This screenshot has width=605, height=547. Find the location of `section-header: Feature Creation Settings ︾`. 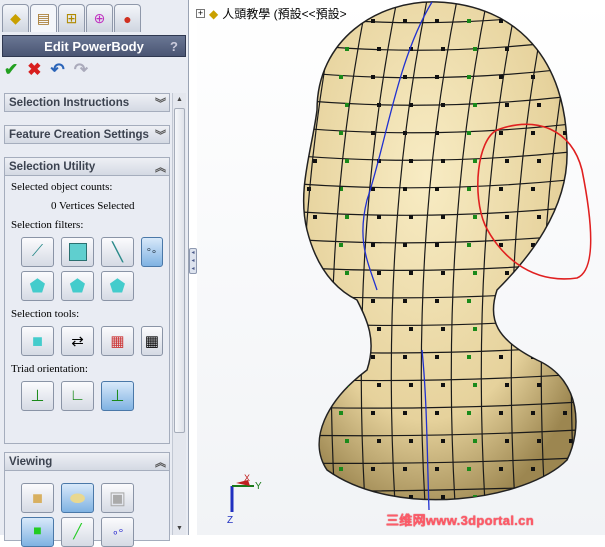

section-header: Feature Creation Settings ︾ is located at coordinates (87, 134).